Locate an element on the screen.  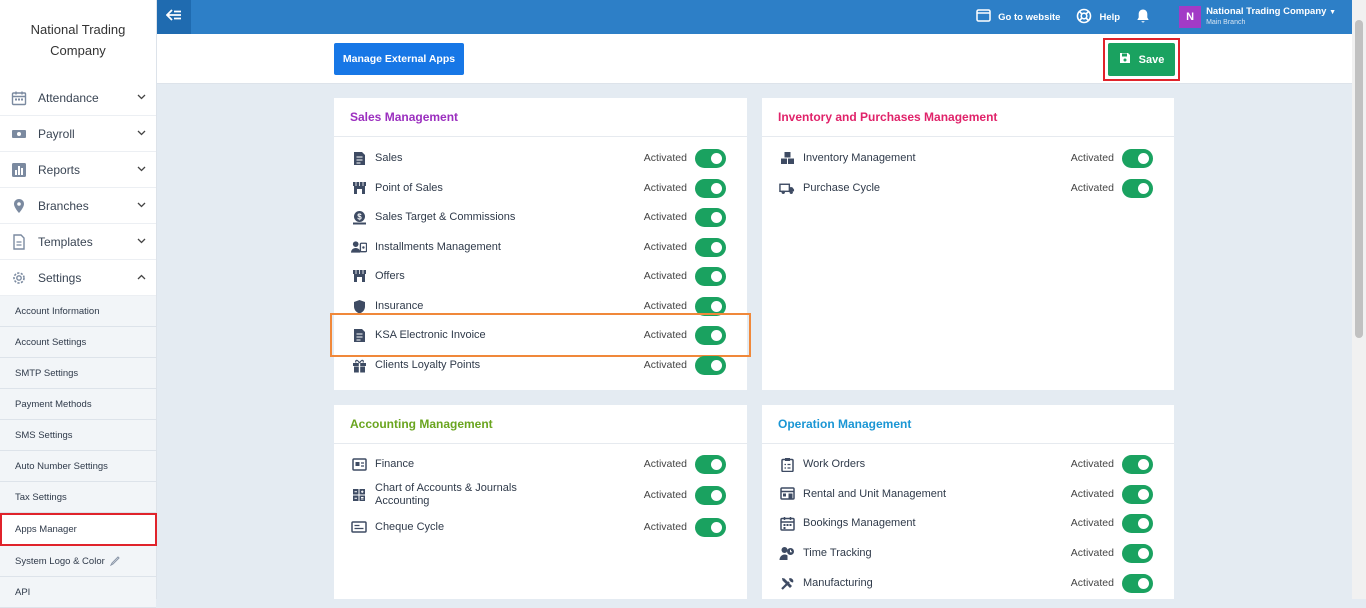
app-label: Bookings Management is located at coordinates (859, 522).